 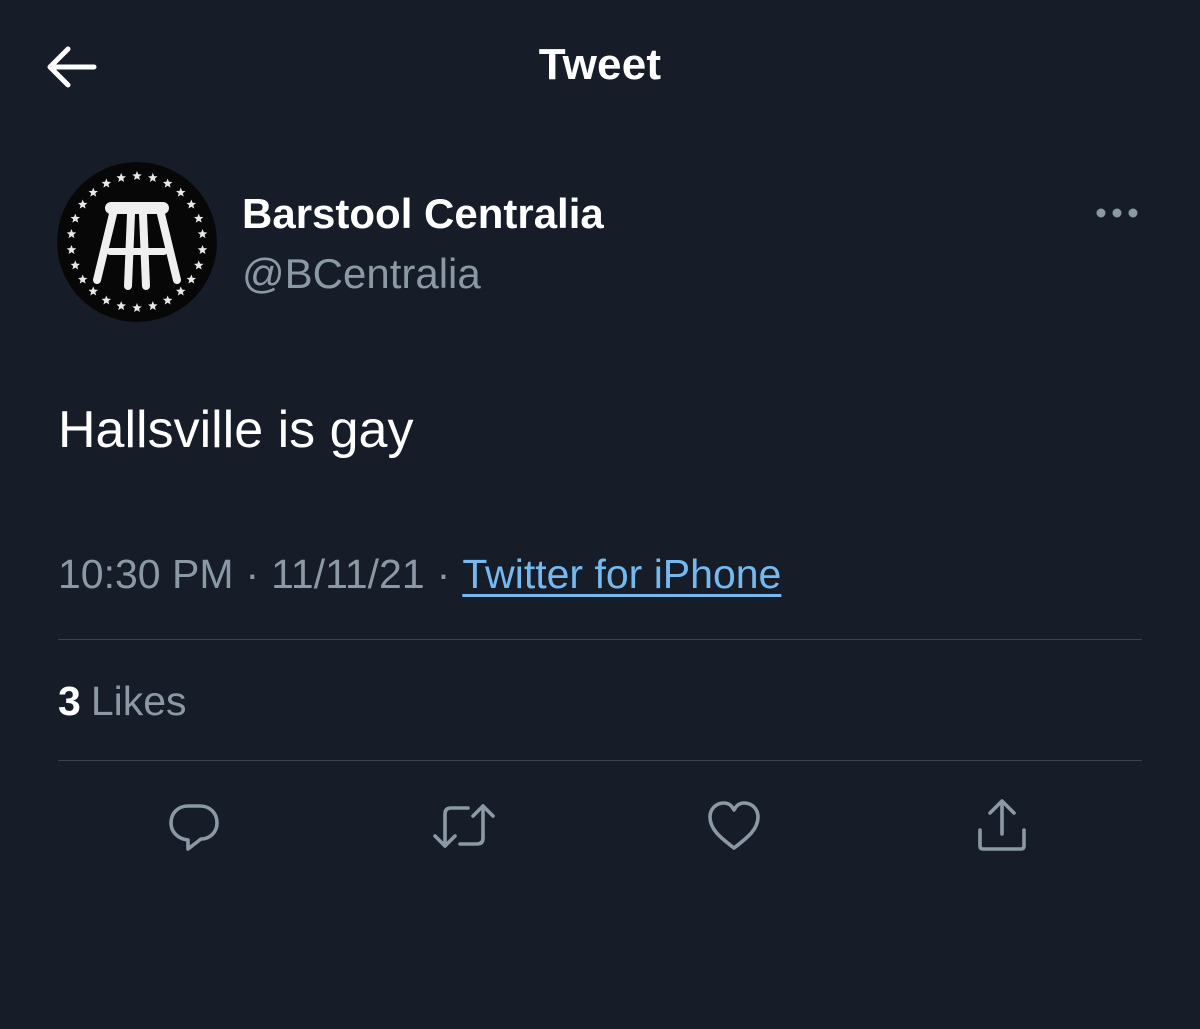 I want to click on retweet-icon, so click(x=464, y=826).